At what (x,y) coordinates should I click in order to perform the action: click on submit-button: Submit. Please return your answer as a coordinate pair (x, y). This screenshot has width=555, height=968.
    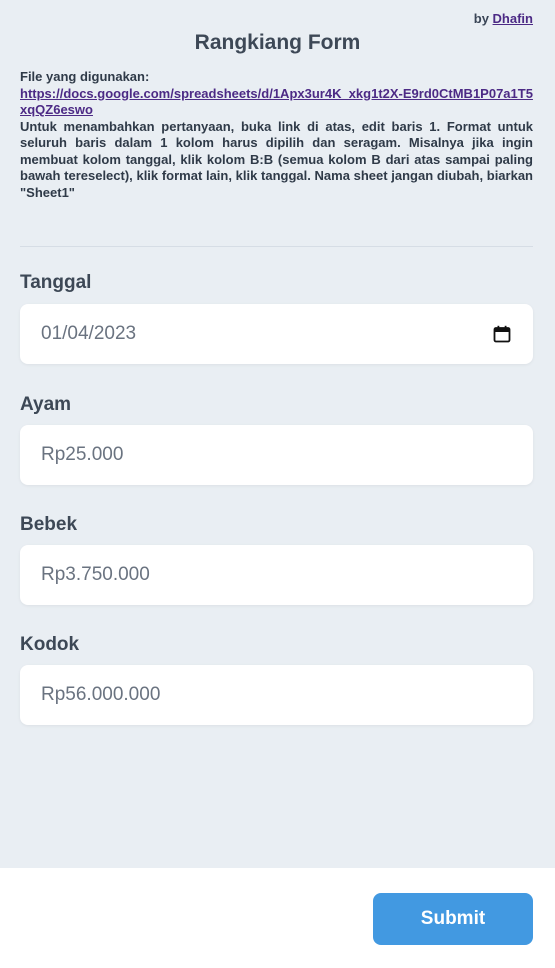
    Looking at the image, I should click on (453, 919).